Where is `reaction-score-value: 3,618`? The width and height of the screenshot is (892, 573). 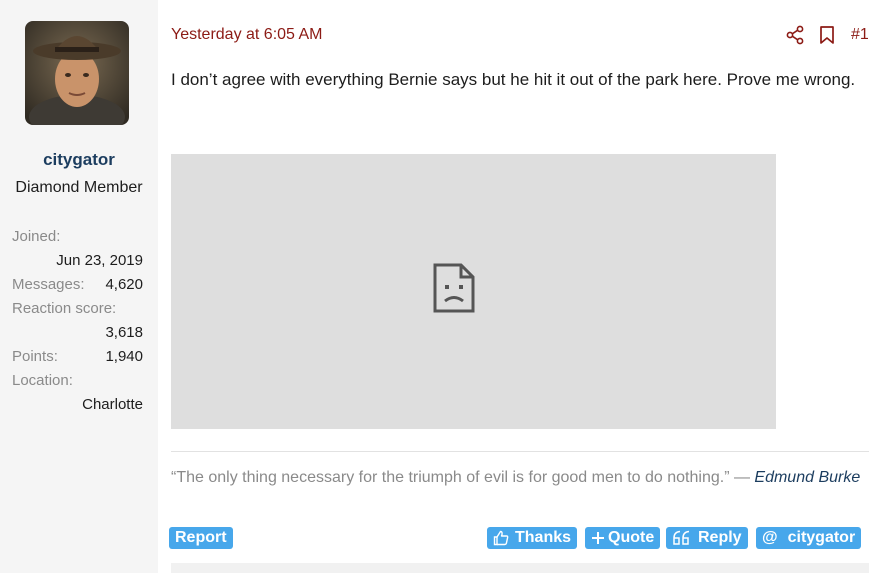
reaction-score-value: 3,618 is located at coordinates (124, 332).